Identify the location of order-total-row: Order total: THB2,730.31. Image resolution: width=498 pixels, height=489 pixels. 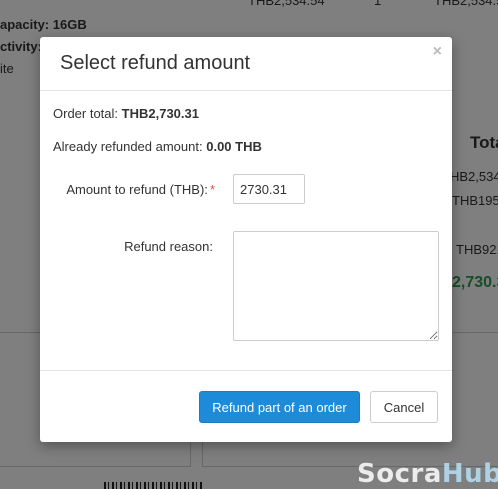
(126, 113).